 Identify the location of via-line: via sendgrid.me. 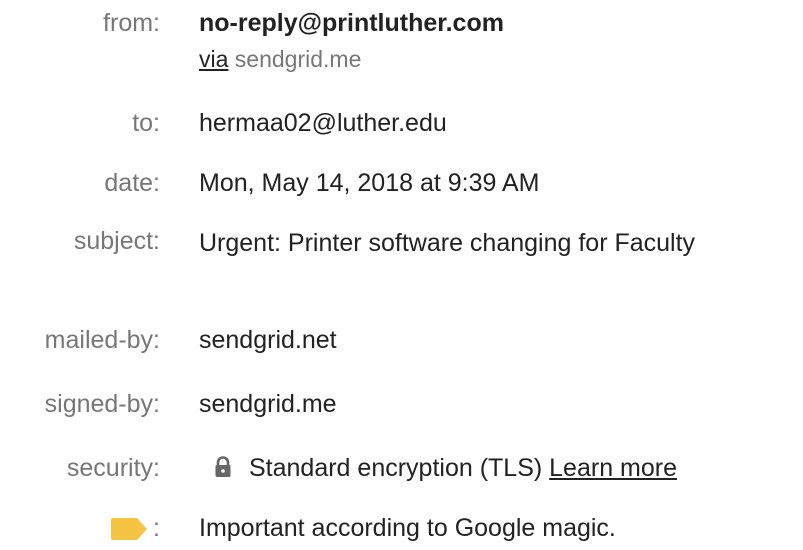
(280, 59).